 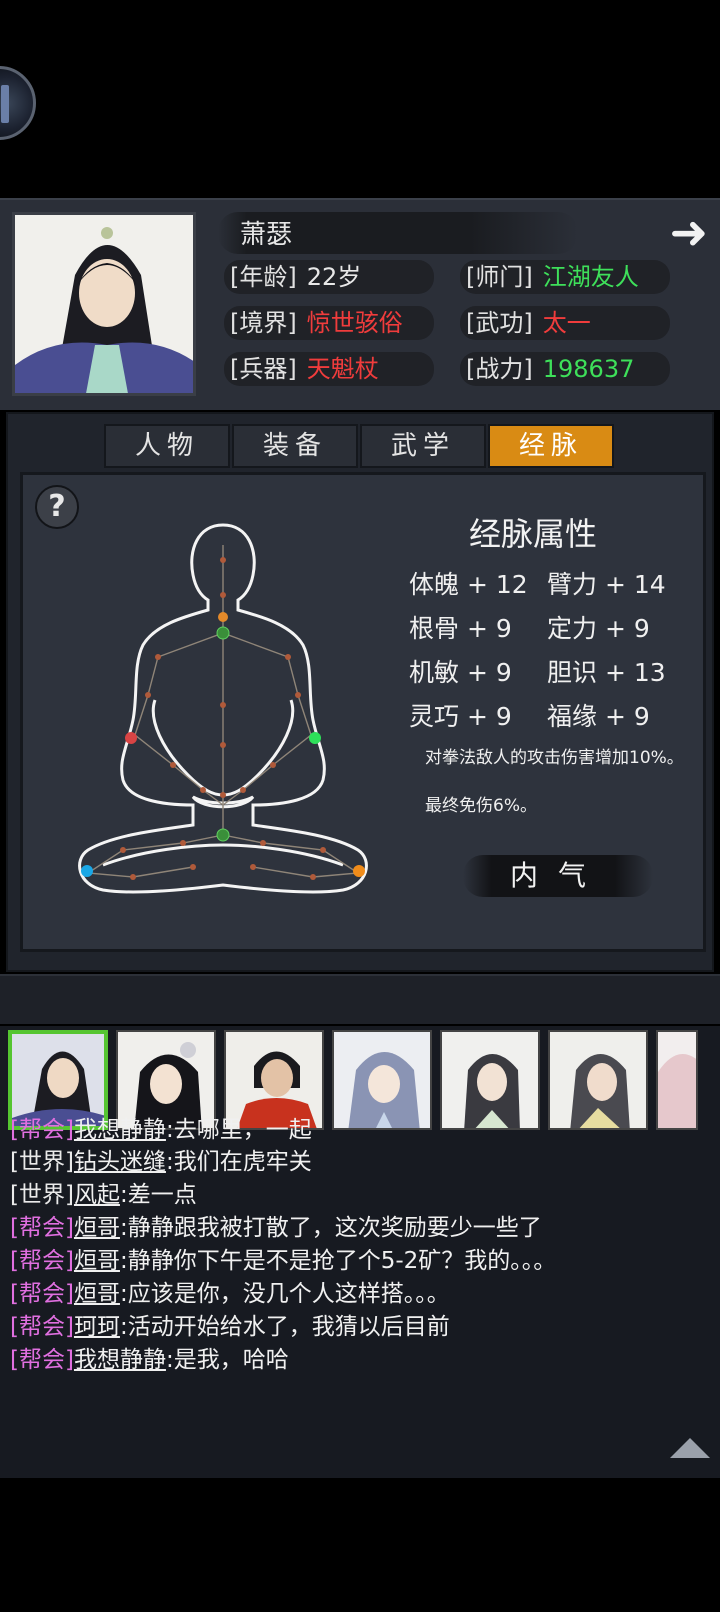 What do you see at coordinates (460, 716) in the screenshot?
I see `attr-dexterity: 灵巧 + 9` at bounding box center [460, 716].